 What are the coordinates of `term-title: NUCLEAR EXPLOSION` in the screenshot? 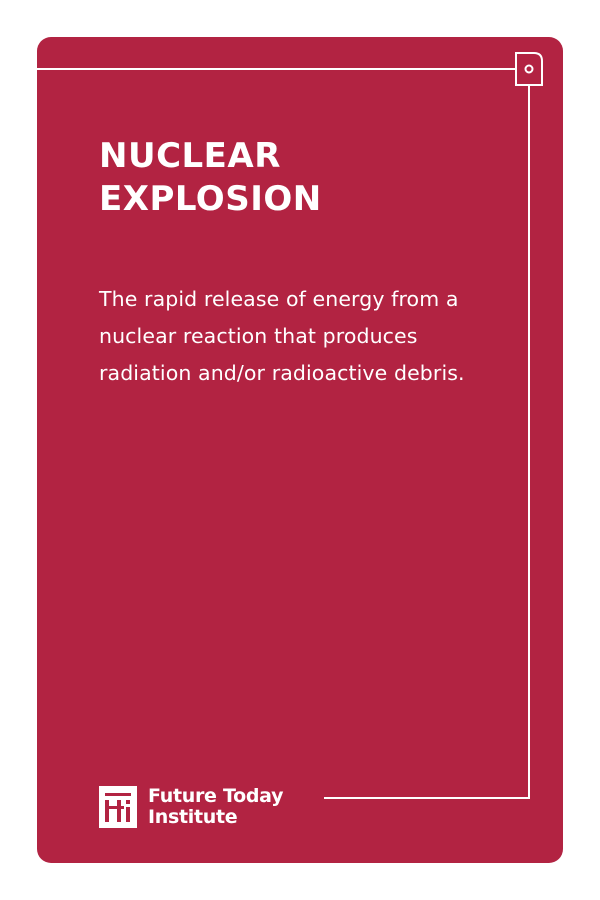 It's located at (289, 178).